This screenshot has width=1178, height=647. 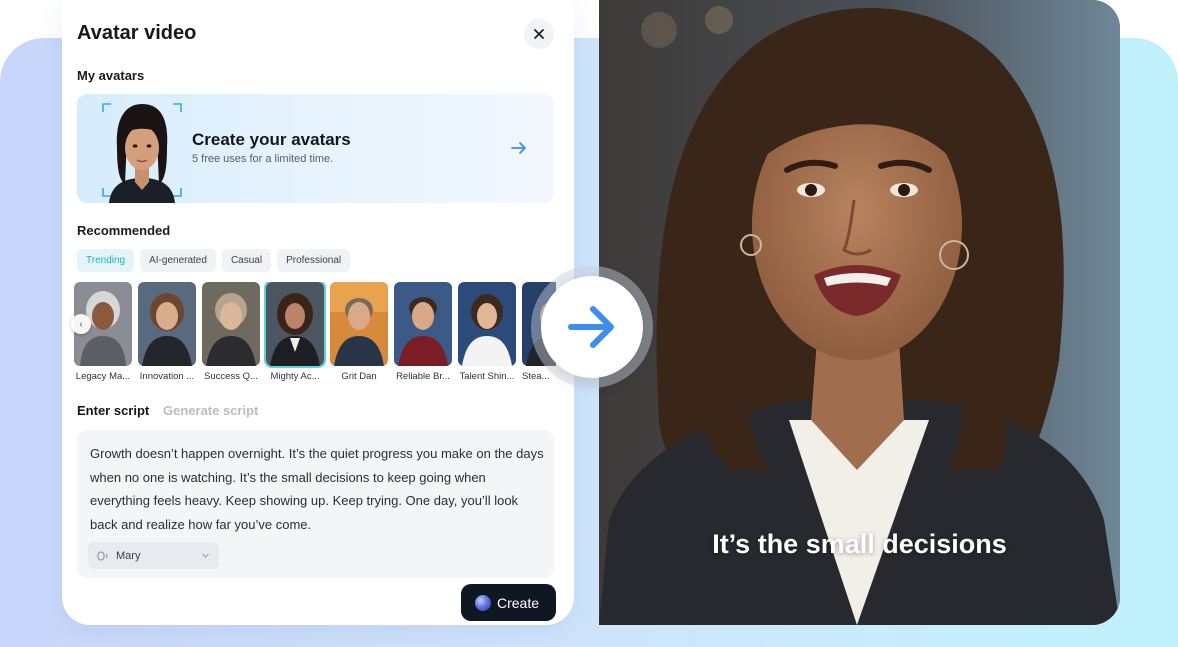 I want to click on chip-professional: Professional, so click(x=314, y=260).